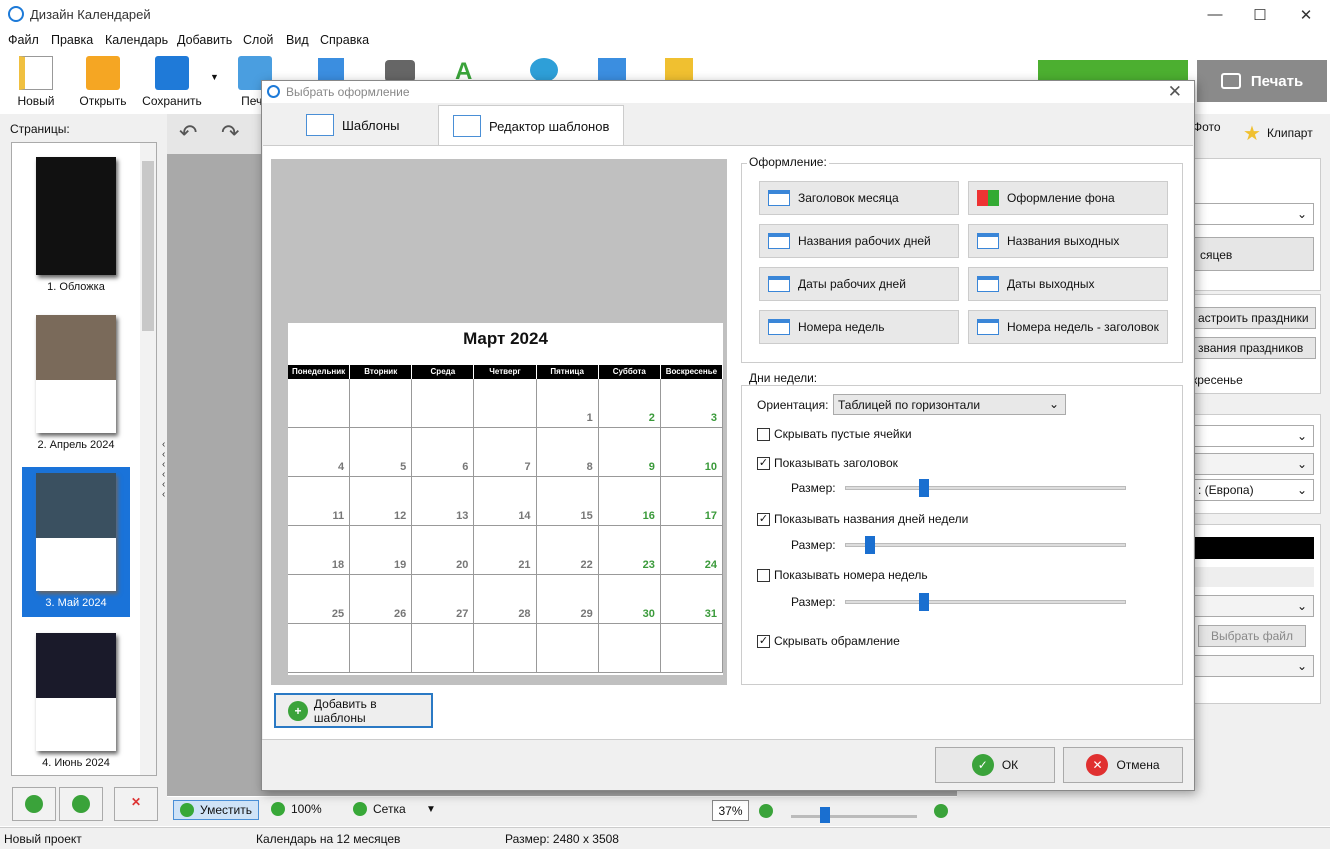 This screenshot has height=849, width=1330. I want to click on tab-templates: Шаблоны, so click(353, 125).